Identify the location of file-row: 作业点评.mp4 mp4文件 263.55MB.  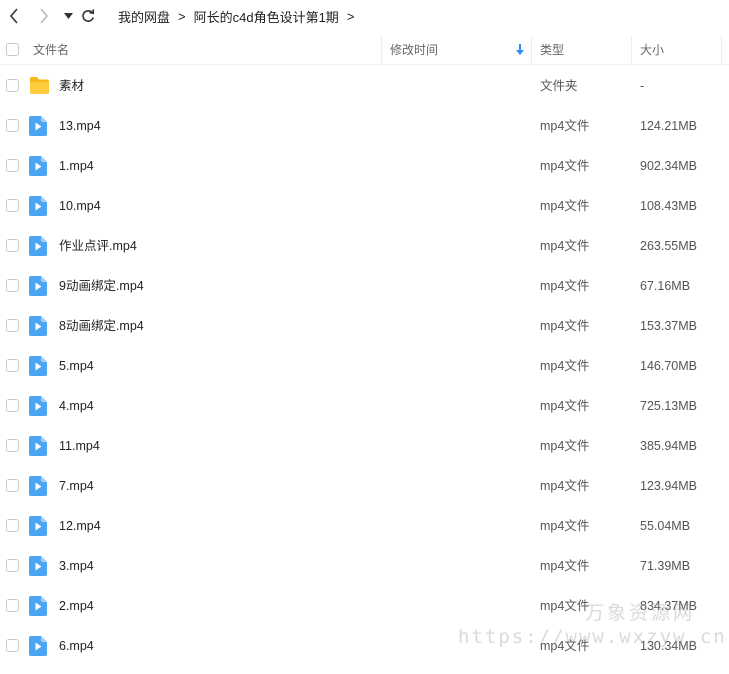
(364, 246).